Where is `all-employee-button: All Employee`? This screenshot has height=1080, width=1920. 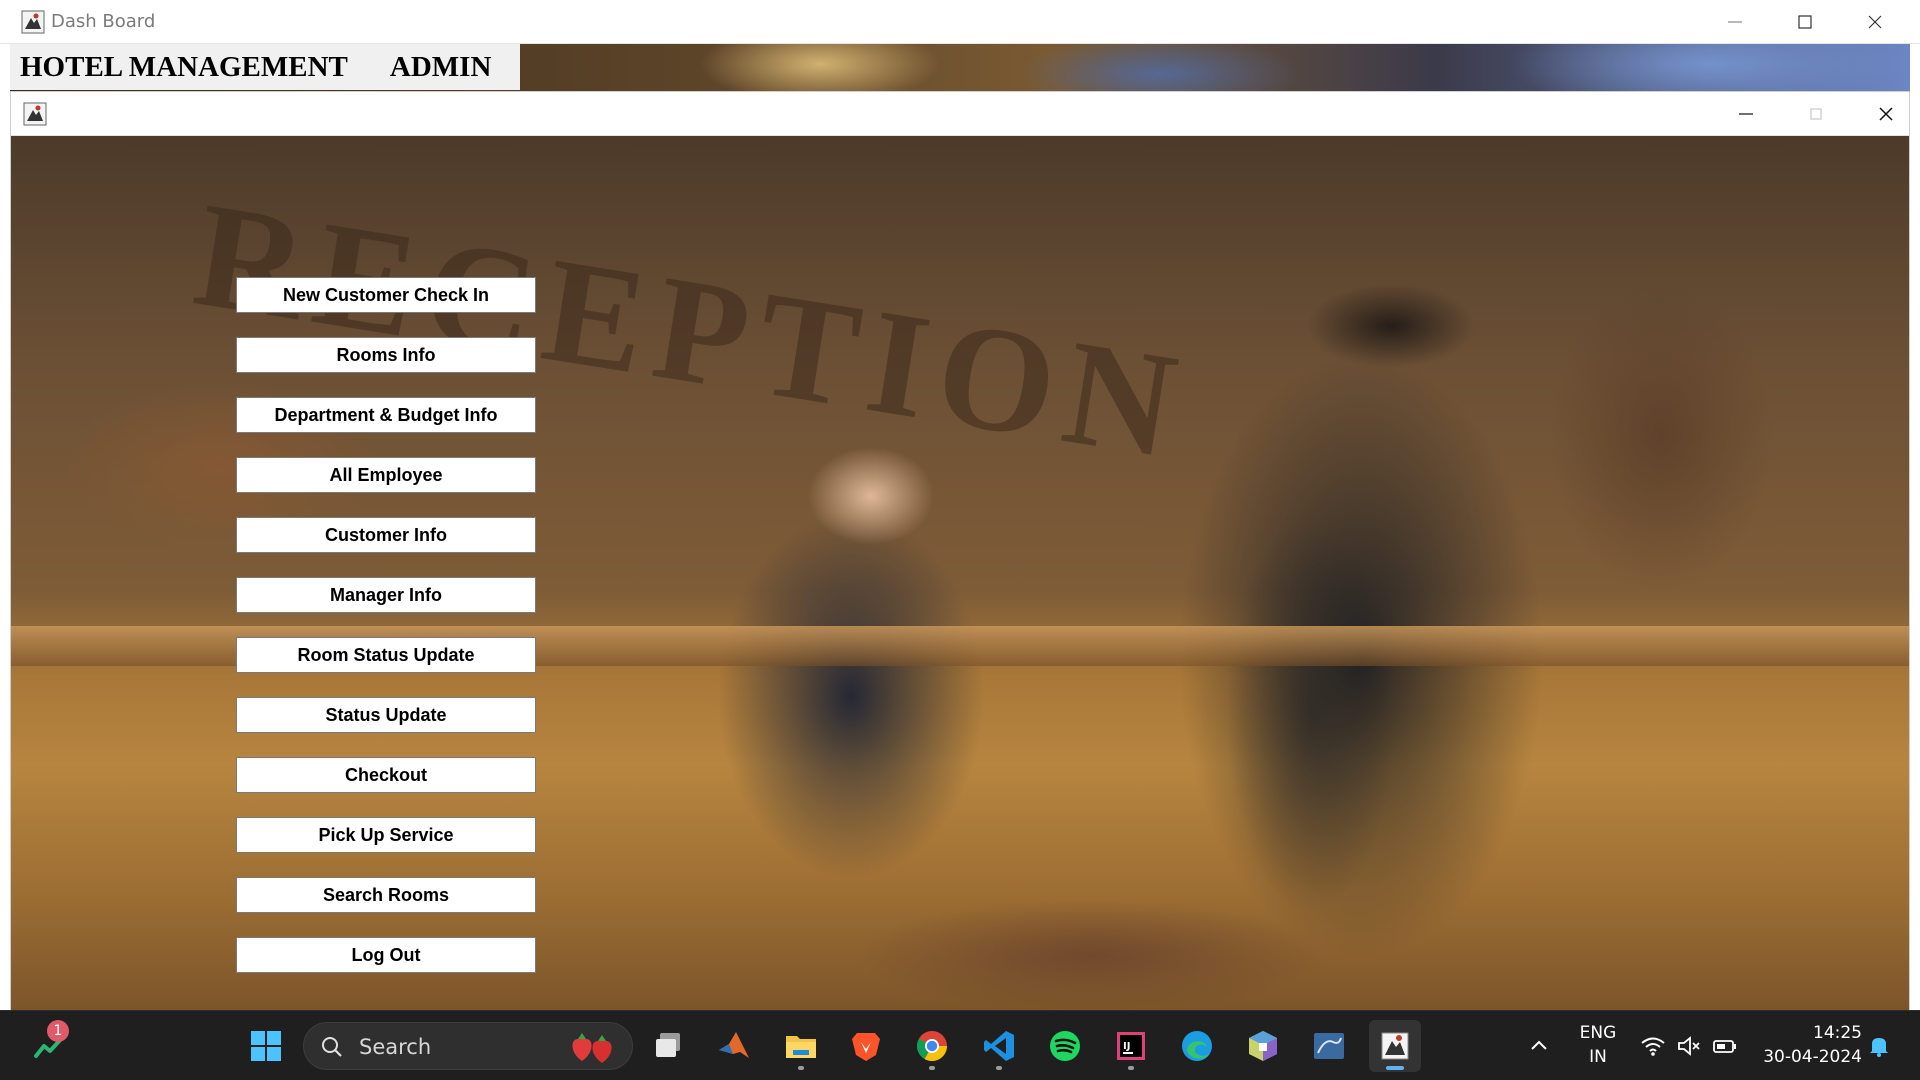 all-employee-button: All Employee is located at coordinates (386, 475).